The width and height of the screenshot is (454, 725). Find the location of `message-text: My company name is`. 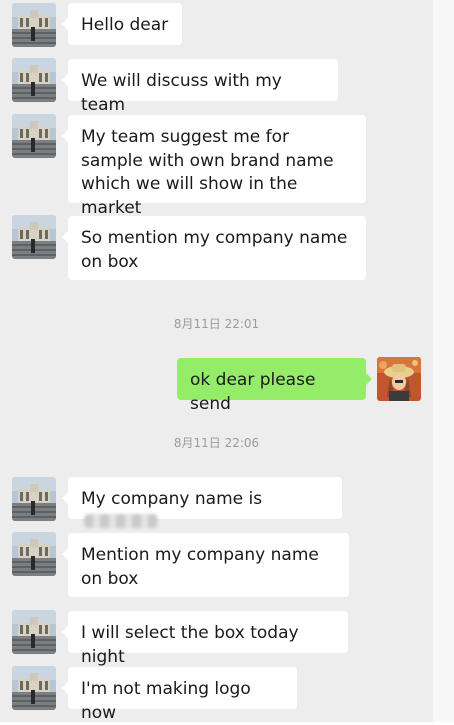

message-text: My company name is is located at coordinates (172, 499).